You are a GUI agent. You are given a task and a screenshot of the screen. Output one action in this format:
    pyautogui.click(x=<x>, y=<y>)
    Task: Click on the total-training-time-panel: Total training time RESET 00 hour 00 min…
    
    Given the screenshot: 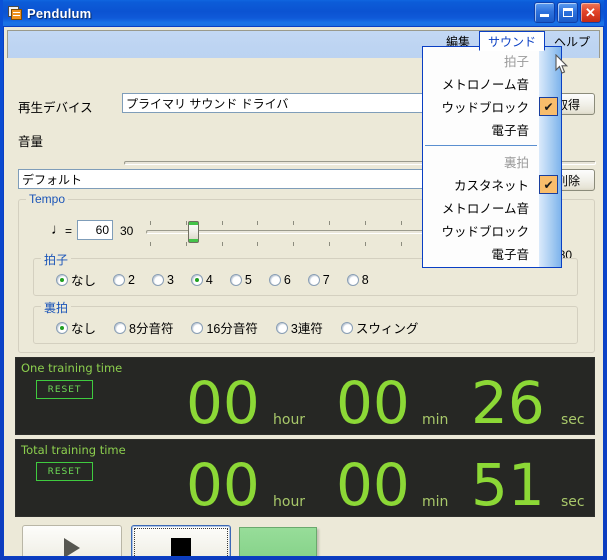 What is the action you would take?
    pyautogui.click(x=305, y=478)
    